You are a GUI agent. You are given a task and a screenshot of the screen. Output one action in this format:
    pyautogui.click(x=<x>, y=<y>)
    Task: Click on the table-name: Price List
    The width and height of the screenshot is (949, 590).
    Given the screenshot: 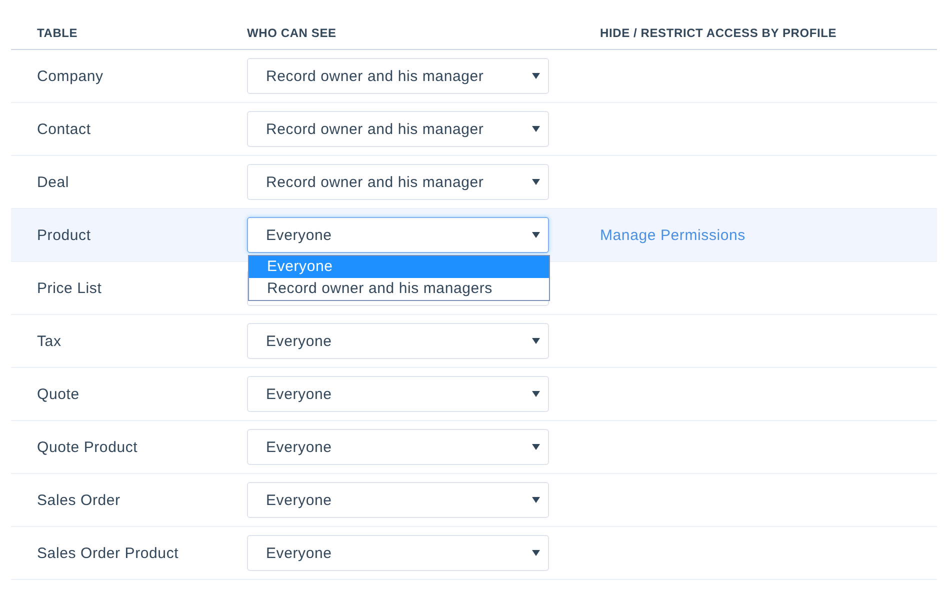 What is the action you would take?
    pyautogui.click(x=69, y=288)
    